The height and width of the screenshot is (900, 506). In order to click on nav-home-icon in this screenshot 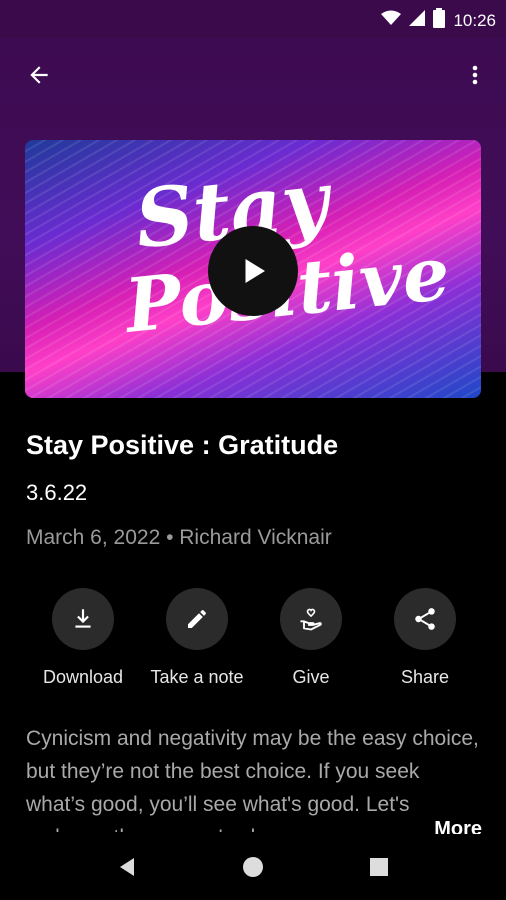, I will do `click(253, 867)`.